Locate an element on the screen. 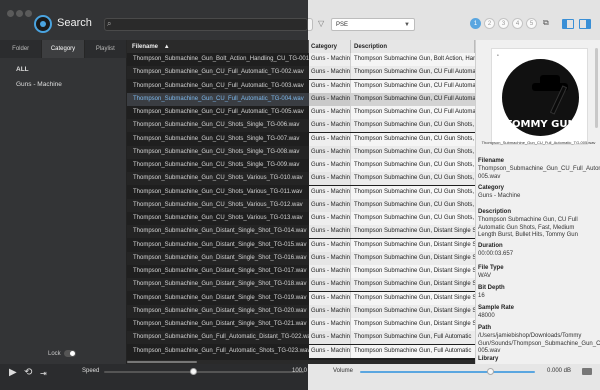  sidebar-item-all: ALL is located at coordinates (22, 69).